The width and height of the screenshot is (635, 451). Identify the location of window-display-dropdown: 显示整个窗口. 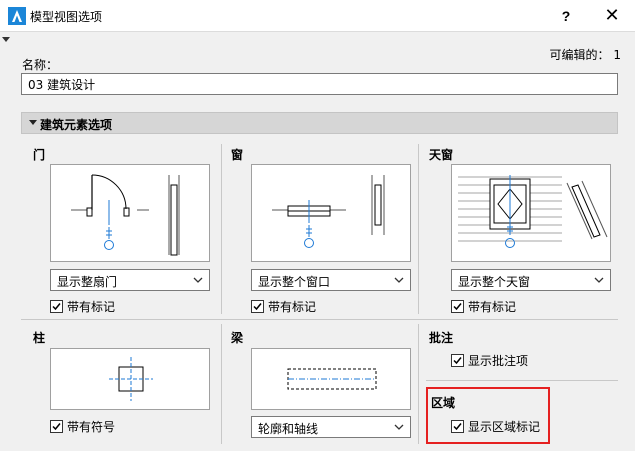
(331, 280).